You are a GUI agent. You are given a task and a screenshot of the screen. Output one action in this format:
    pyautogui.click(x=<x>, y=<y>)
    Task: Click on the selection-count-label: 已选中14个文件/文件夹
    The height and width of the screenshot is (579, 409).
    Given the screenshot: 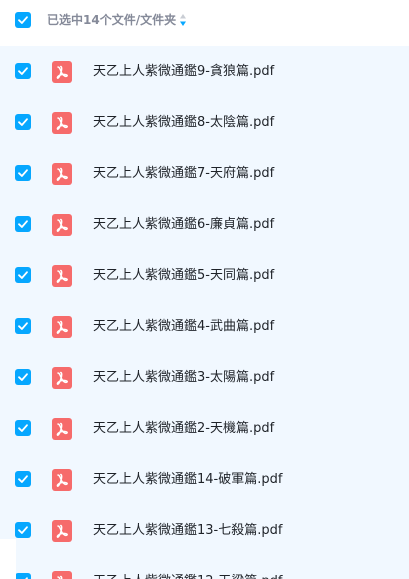 What is the action you would take?
    pyautogui.click(x=112, y=20)
    